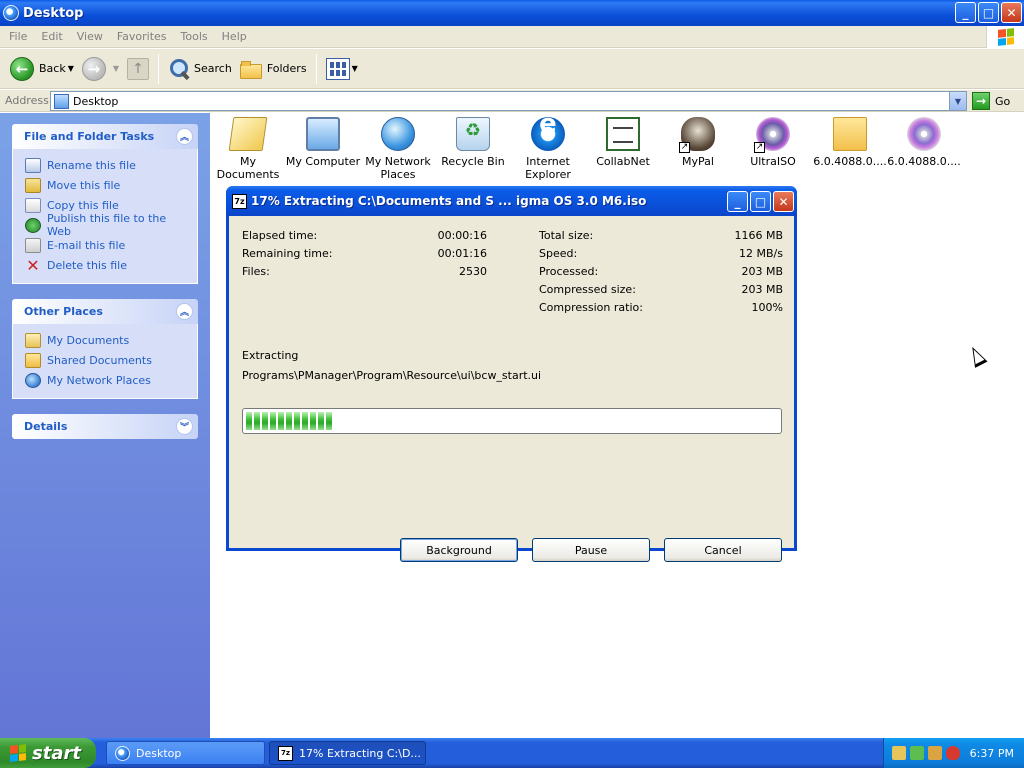  I want to click on menu-tools: Tools, so click(194, 36).